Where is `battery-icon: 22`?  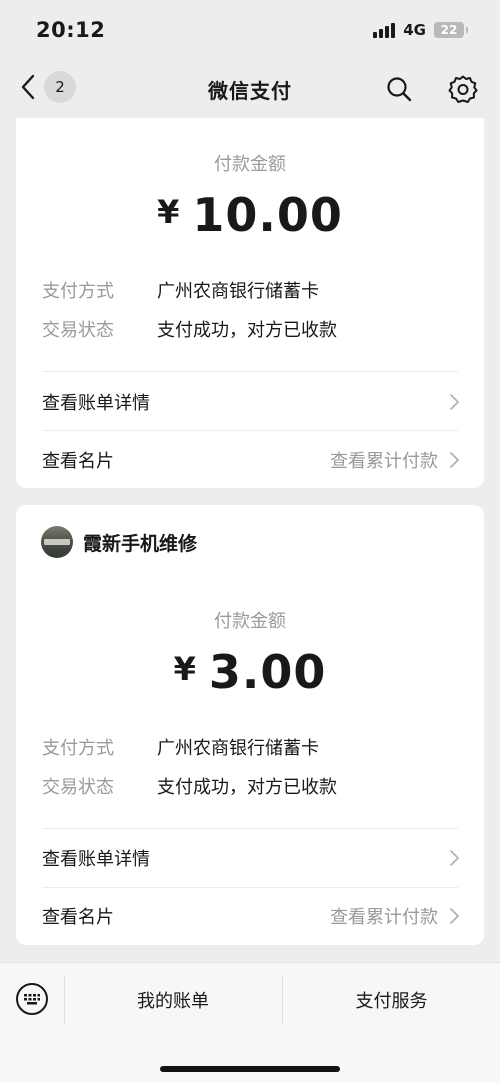 battery-icon: 22 is located at coordinates (451, 30).